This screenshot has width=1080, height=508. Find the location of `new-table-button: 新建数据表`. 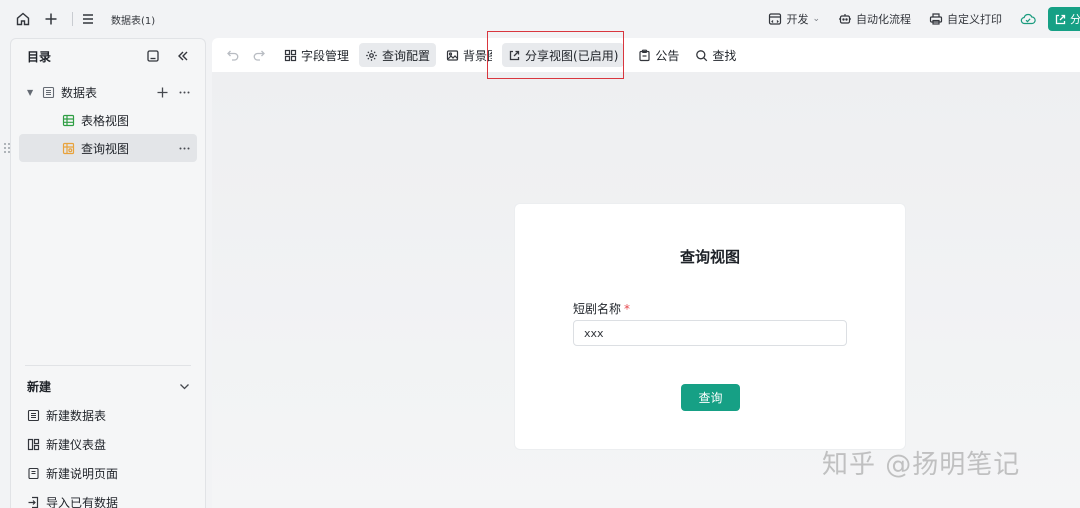

new-table-button: 新建数据表 is located at coordinates (108, 415).